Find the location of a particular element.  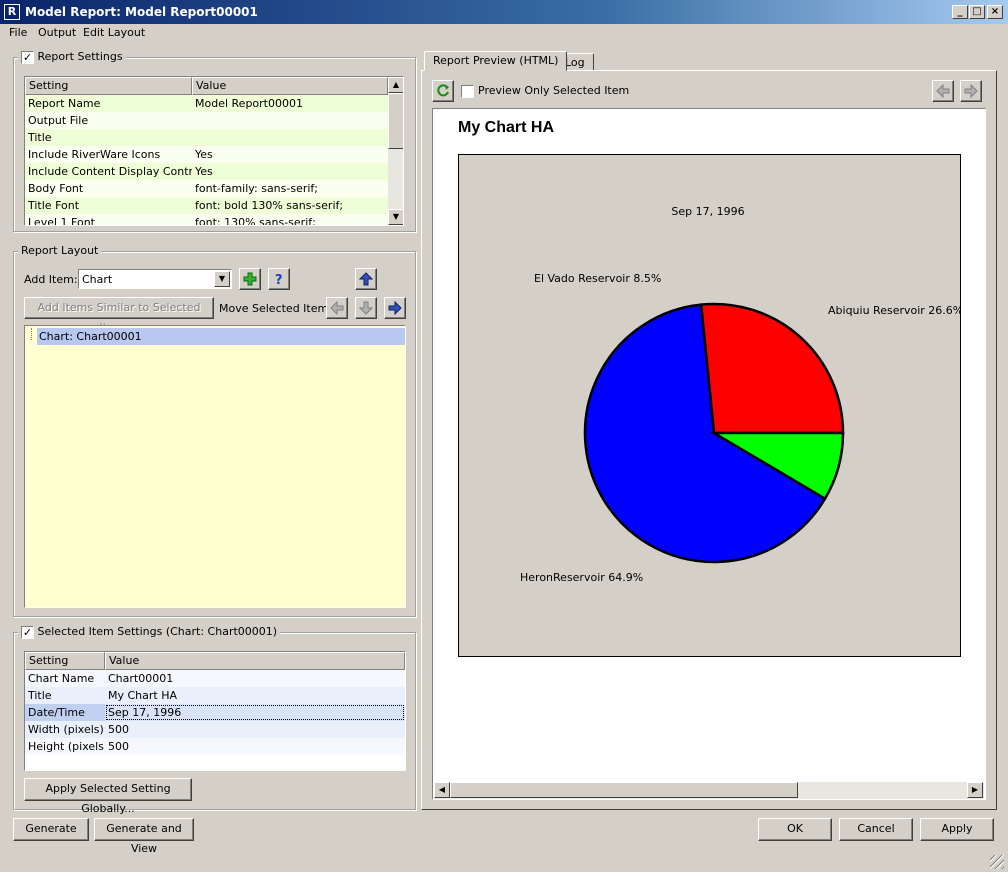

slice-label: HeronReservoir 64.9% is located at coordinates (581, 577).